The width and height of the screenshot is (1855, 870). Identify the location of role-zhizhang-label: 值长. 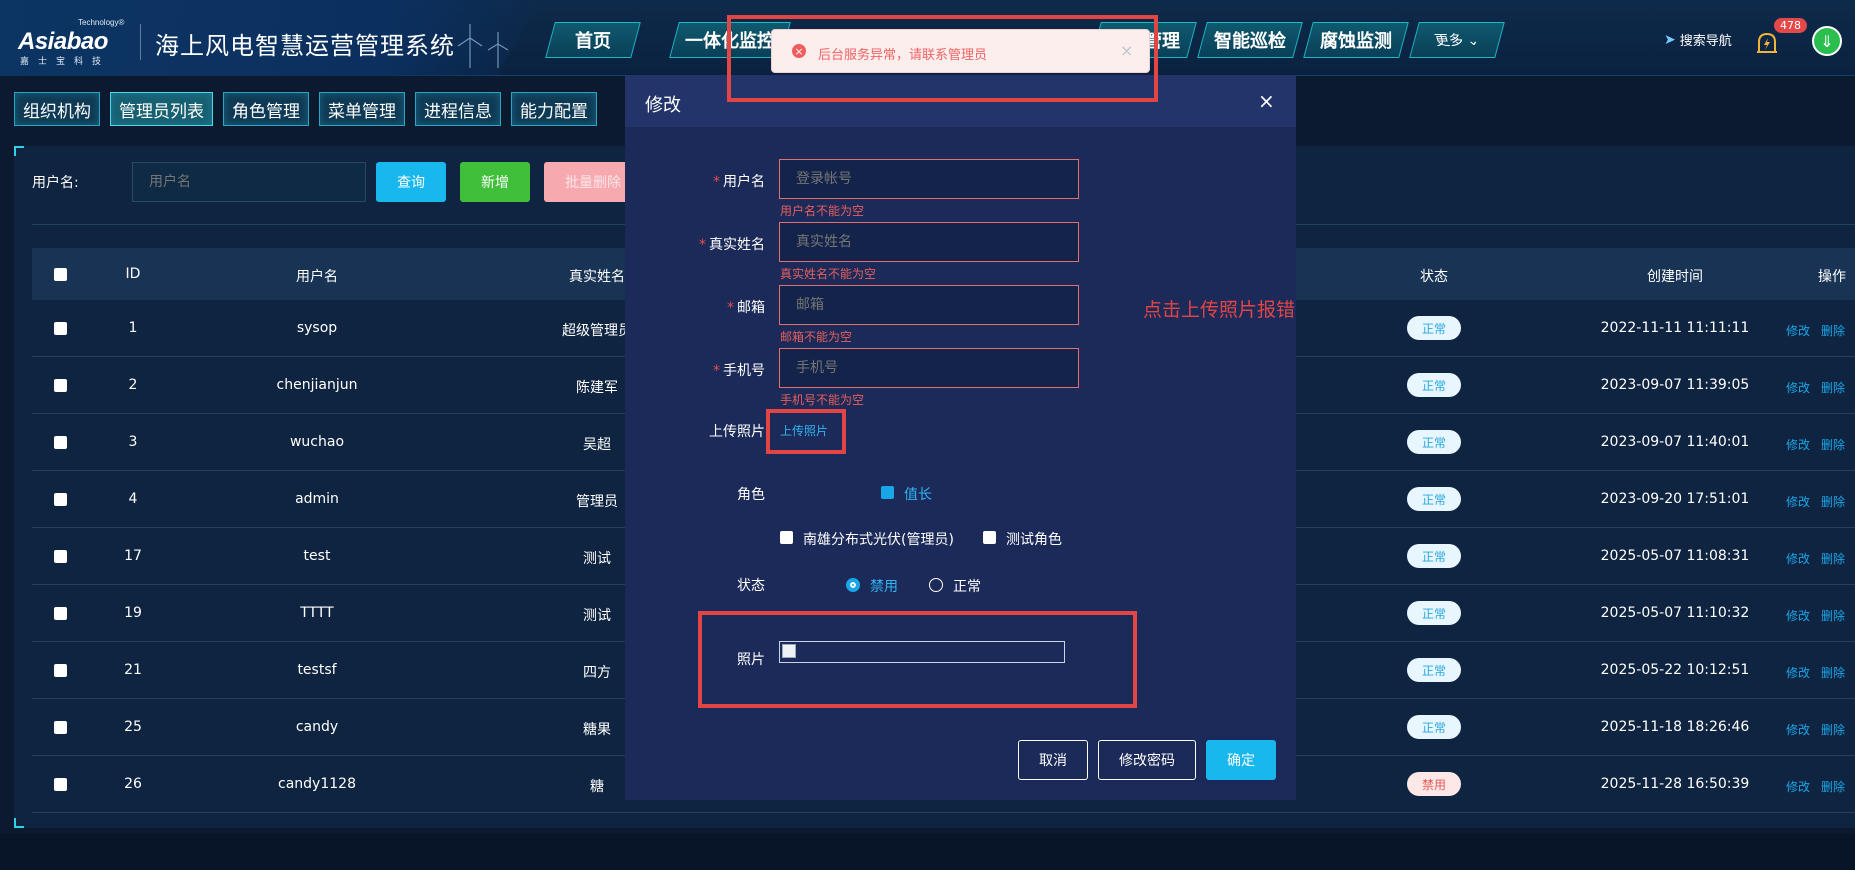
(918, 495).